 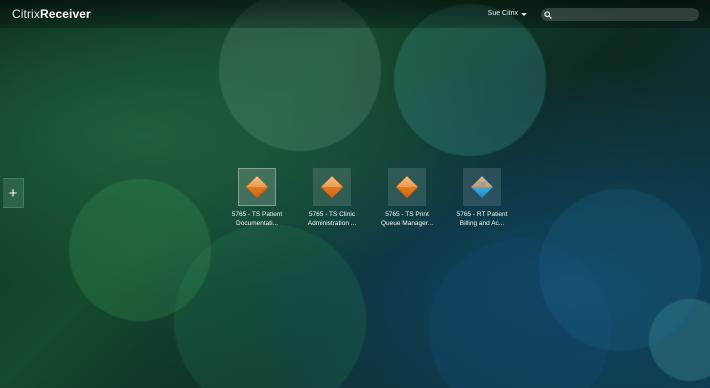 I want to click on search-input, so click(x=625, y=14).